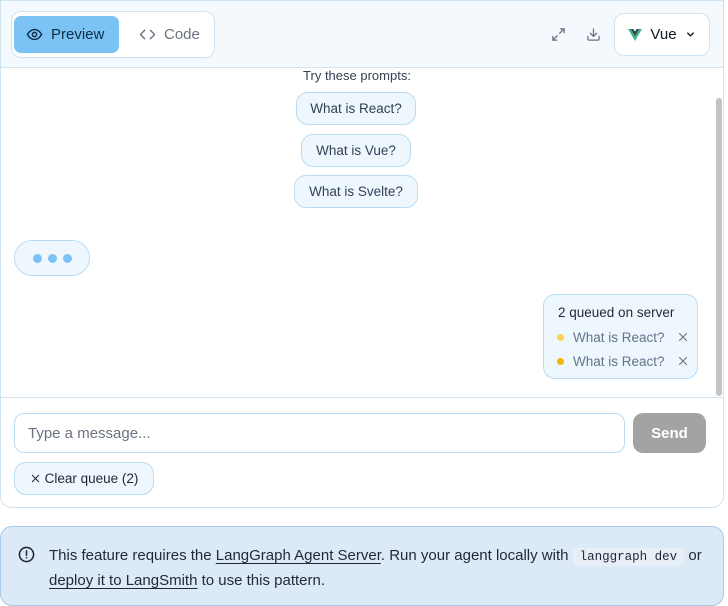  I want to click on prompts-title: Try these prompts:, so click(357, 75).